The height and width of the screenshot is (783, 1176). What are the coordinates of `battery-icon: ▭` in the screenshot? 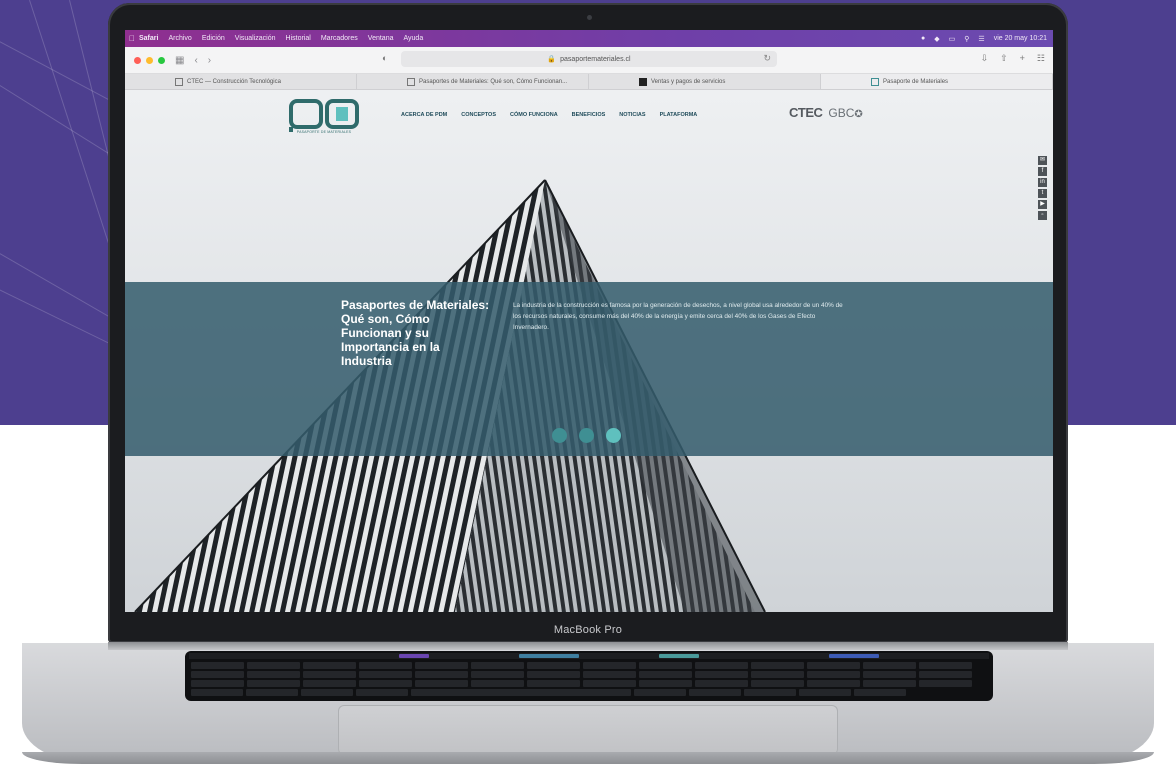 It's located at (952, 39).